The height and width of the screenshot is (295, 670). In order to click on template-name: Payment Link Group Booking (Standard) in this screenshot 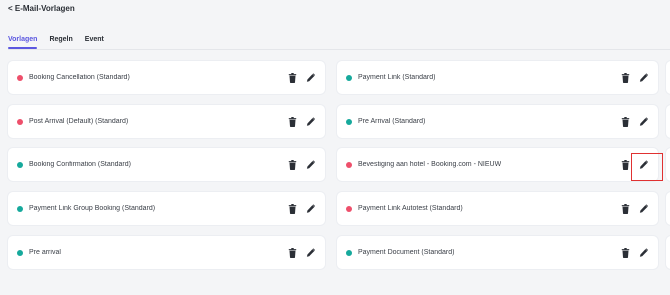, I will do `click(92, 208)`.